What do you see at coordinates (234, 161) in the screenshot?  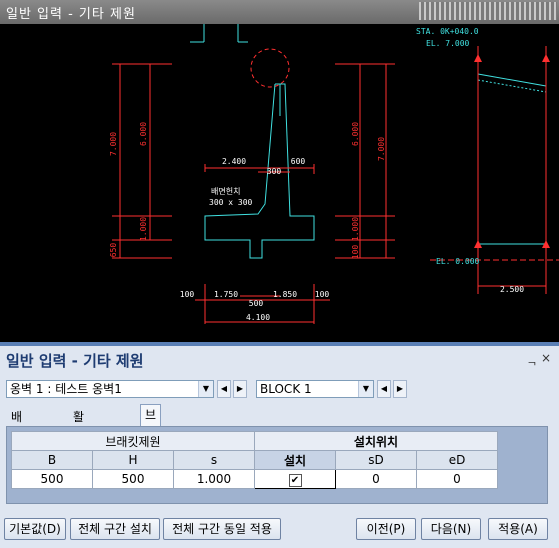 I see `dim-2400: 2.400` at bounding box center [234, 161].